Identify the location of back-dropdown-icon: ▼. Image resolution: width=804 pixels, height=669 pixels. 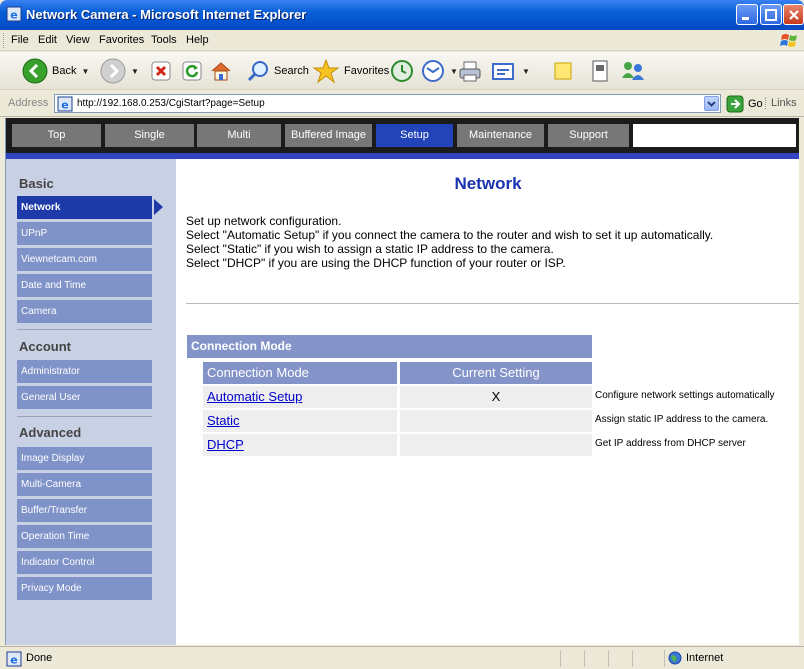
(85, 71).